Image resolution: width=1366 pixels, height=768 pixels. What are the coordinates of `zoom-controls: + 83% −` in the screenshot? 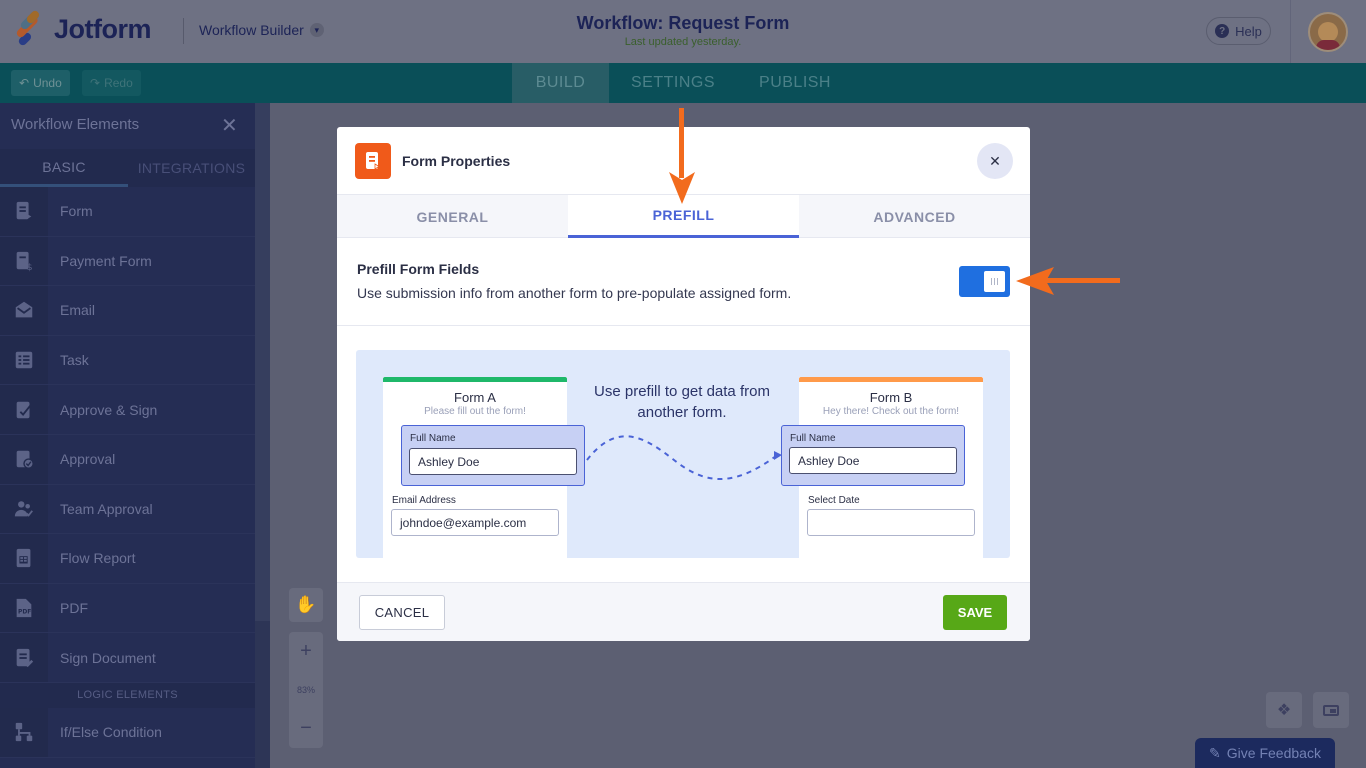 It's located at (306, 690).